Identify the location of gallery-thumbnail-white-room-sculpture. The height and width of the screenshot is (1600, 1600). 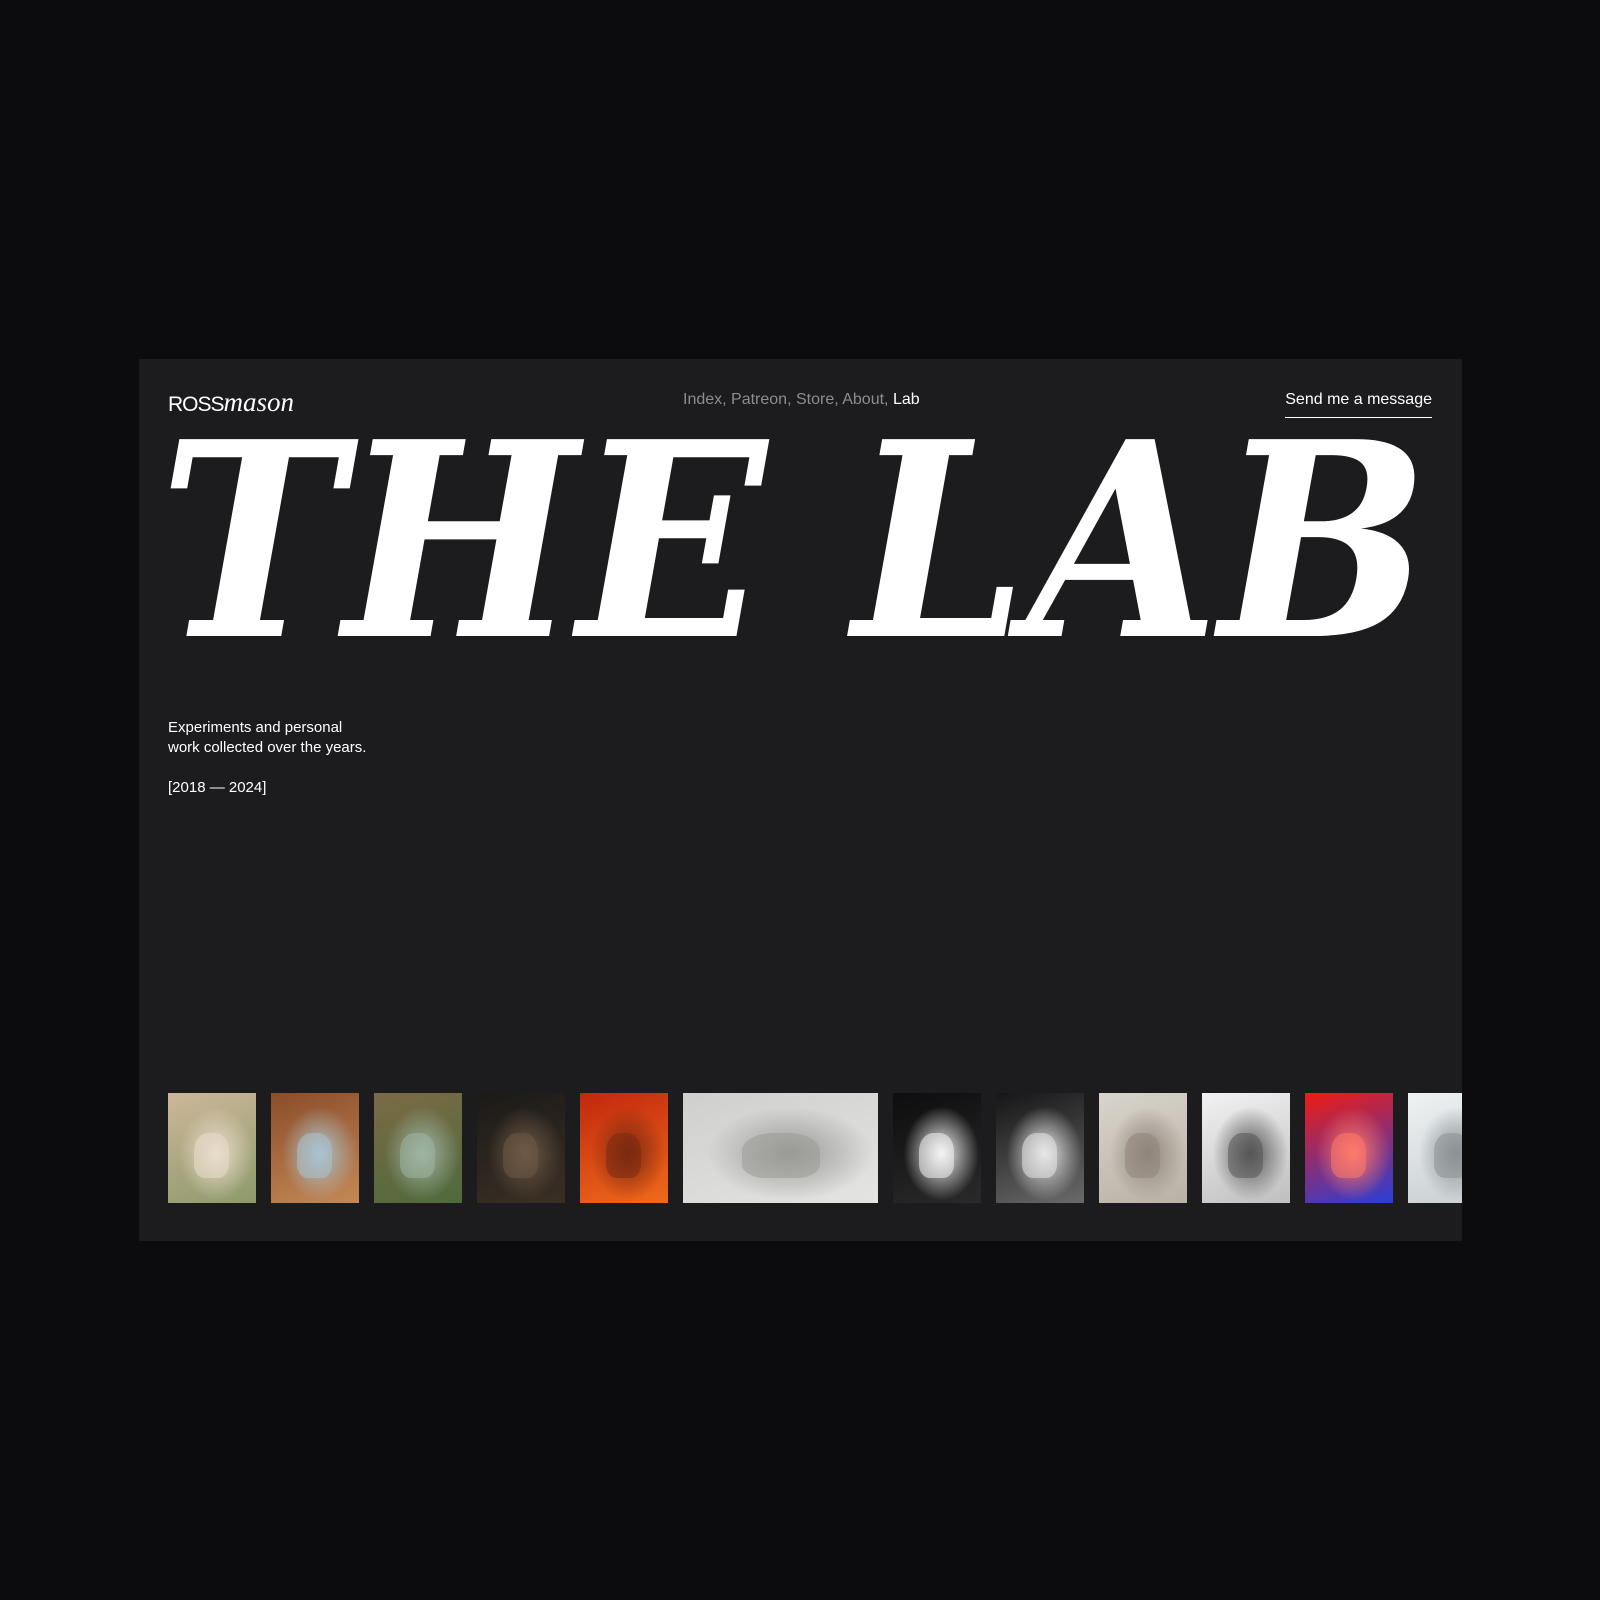
(780, 1148).